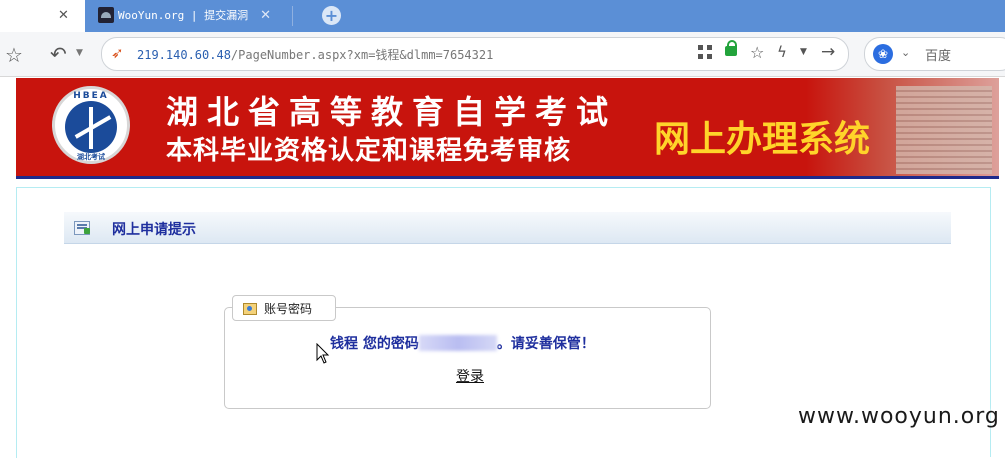 This screenshot has height=458, width=1005. What do you see at coordinates (369, 151) in the screenshot?
I see `banner-title-line2: 本科毕业资格认定和课程免考审核` at bounding box center [369, 151].